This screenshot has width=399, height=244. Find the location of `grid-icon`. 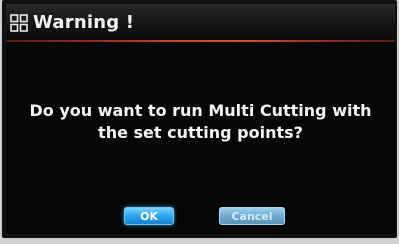

grid-icon is located at coordinates (19, 23).